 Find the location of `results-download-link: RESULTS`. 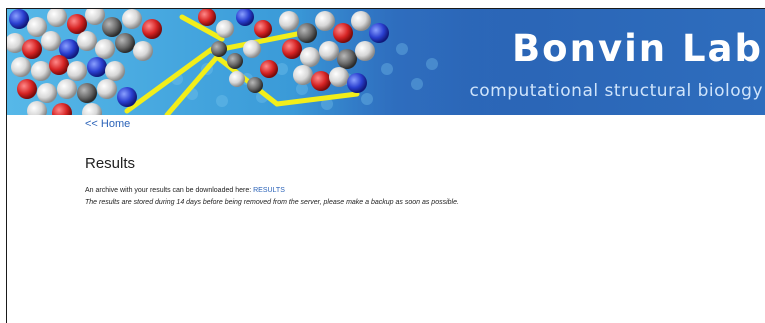

results-download-link: RESULTS is located at coordinates (269, 190).